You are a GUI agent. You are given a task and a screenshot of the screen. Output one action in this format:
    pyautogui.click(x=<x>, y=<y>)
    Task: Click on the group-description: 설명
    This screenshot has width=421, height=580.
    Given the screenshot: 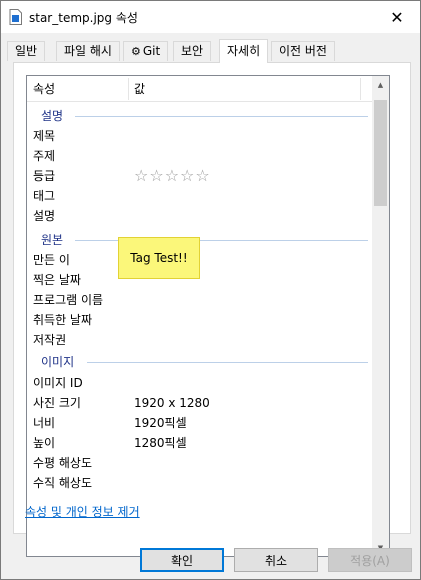 What is the action you would take?
    pyautogui.click(x=199, y=116)
    